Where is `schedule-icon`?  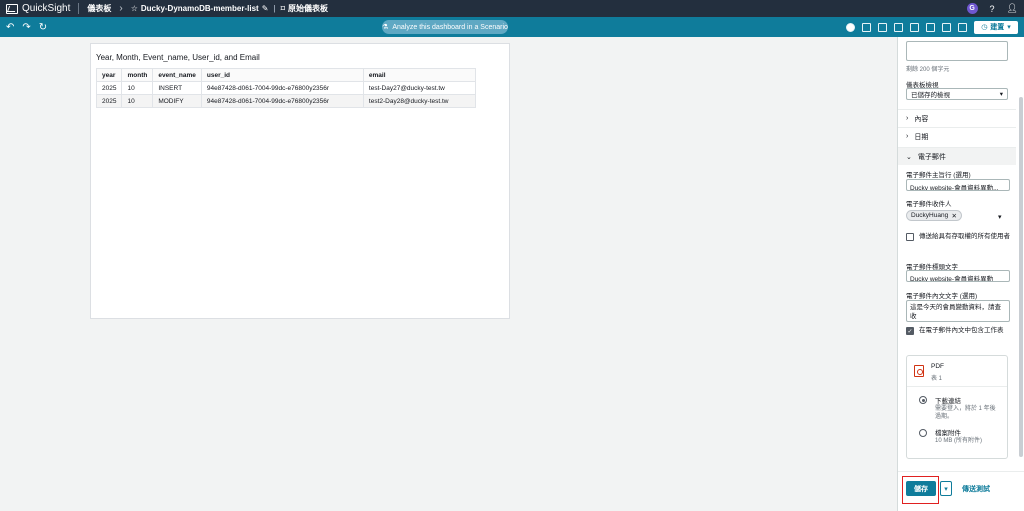
schedule-icon is located at coordinates (850, 27).